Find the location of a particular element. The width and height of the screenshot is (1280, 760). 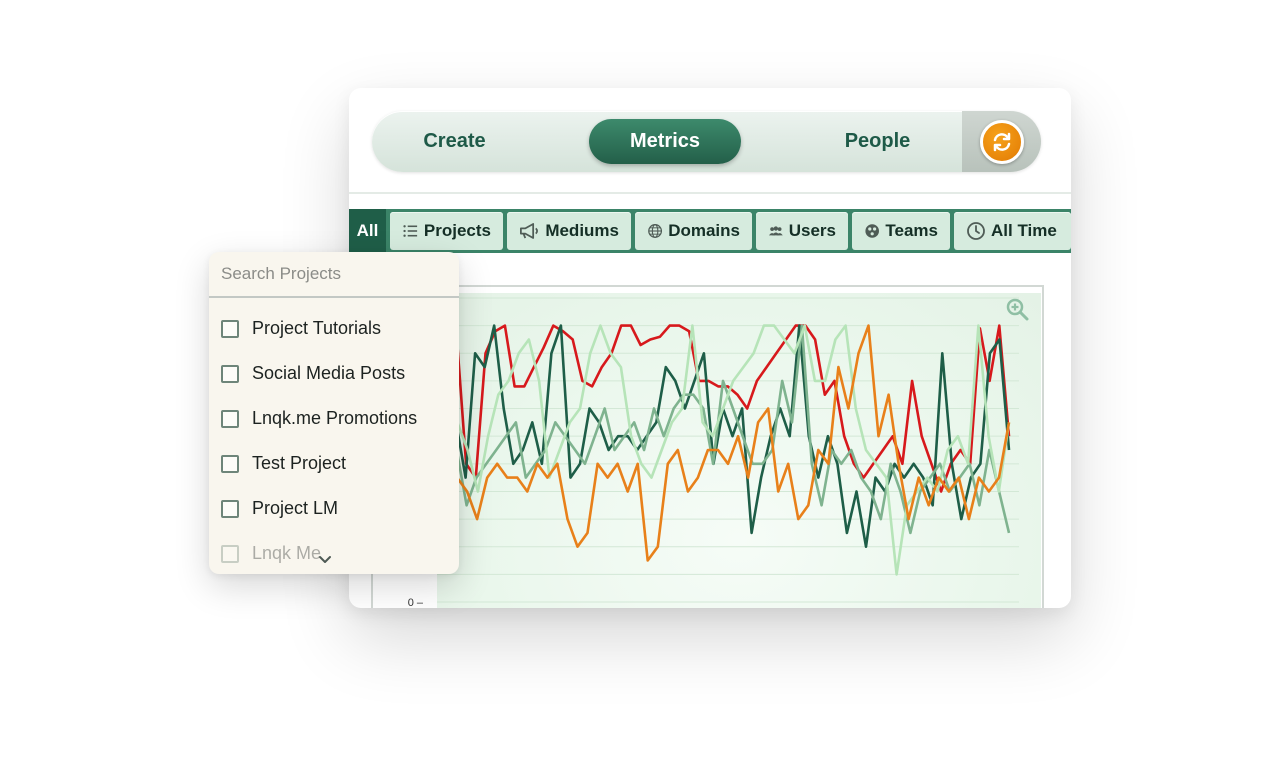

project-item: Social Media Posts is located at coordinates (336, 373).